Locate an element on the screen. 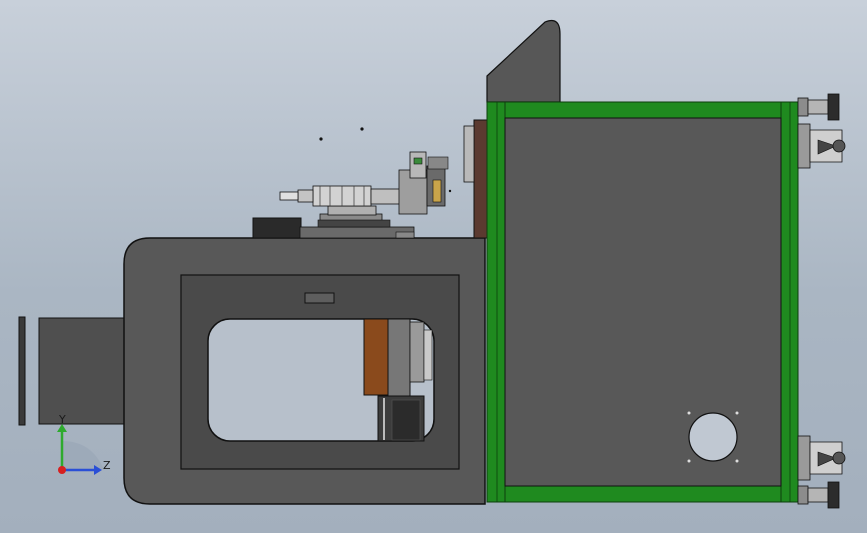  cable-port is located at coordinates (713, 437).